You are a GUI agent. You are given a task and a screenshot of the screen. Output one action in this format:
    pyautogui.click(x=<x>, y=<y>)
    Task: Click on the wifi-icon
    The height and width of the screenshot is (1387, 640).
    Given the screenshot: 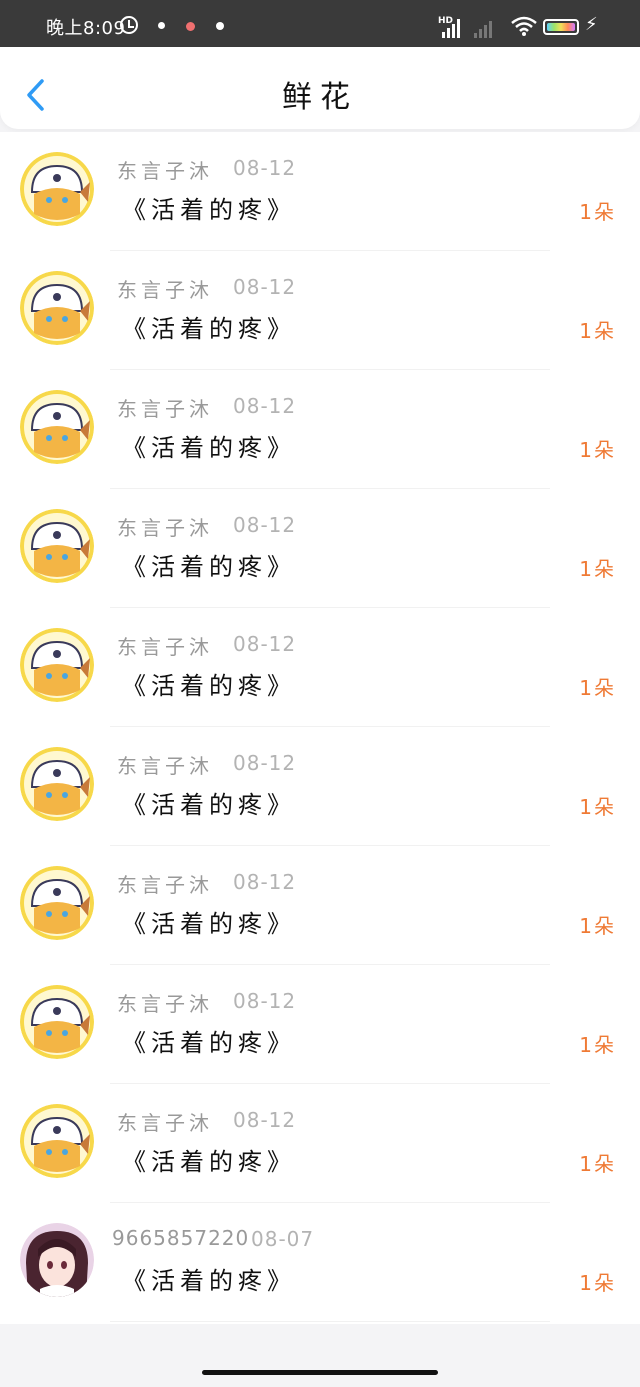 What is the action you would take?
    pyautogui.click(x=524, y=26)
    